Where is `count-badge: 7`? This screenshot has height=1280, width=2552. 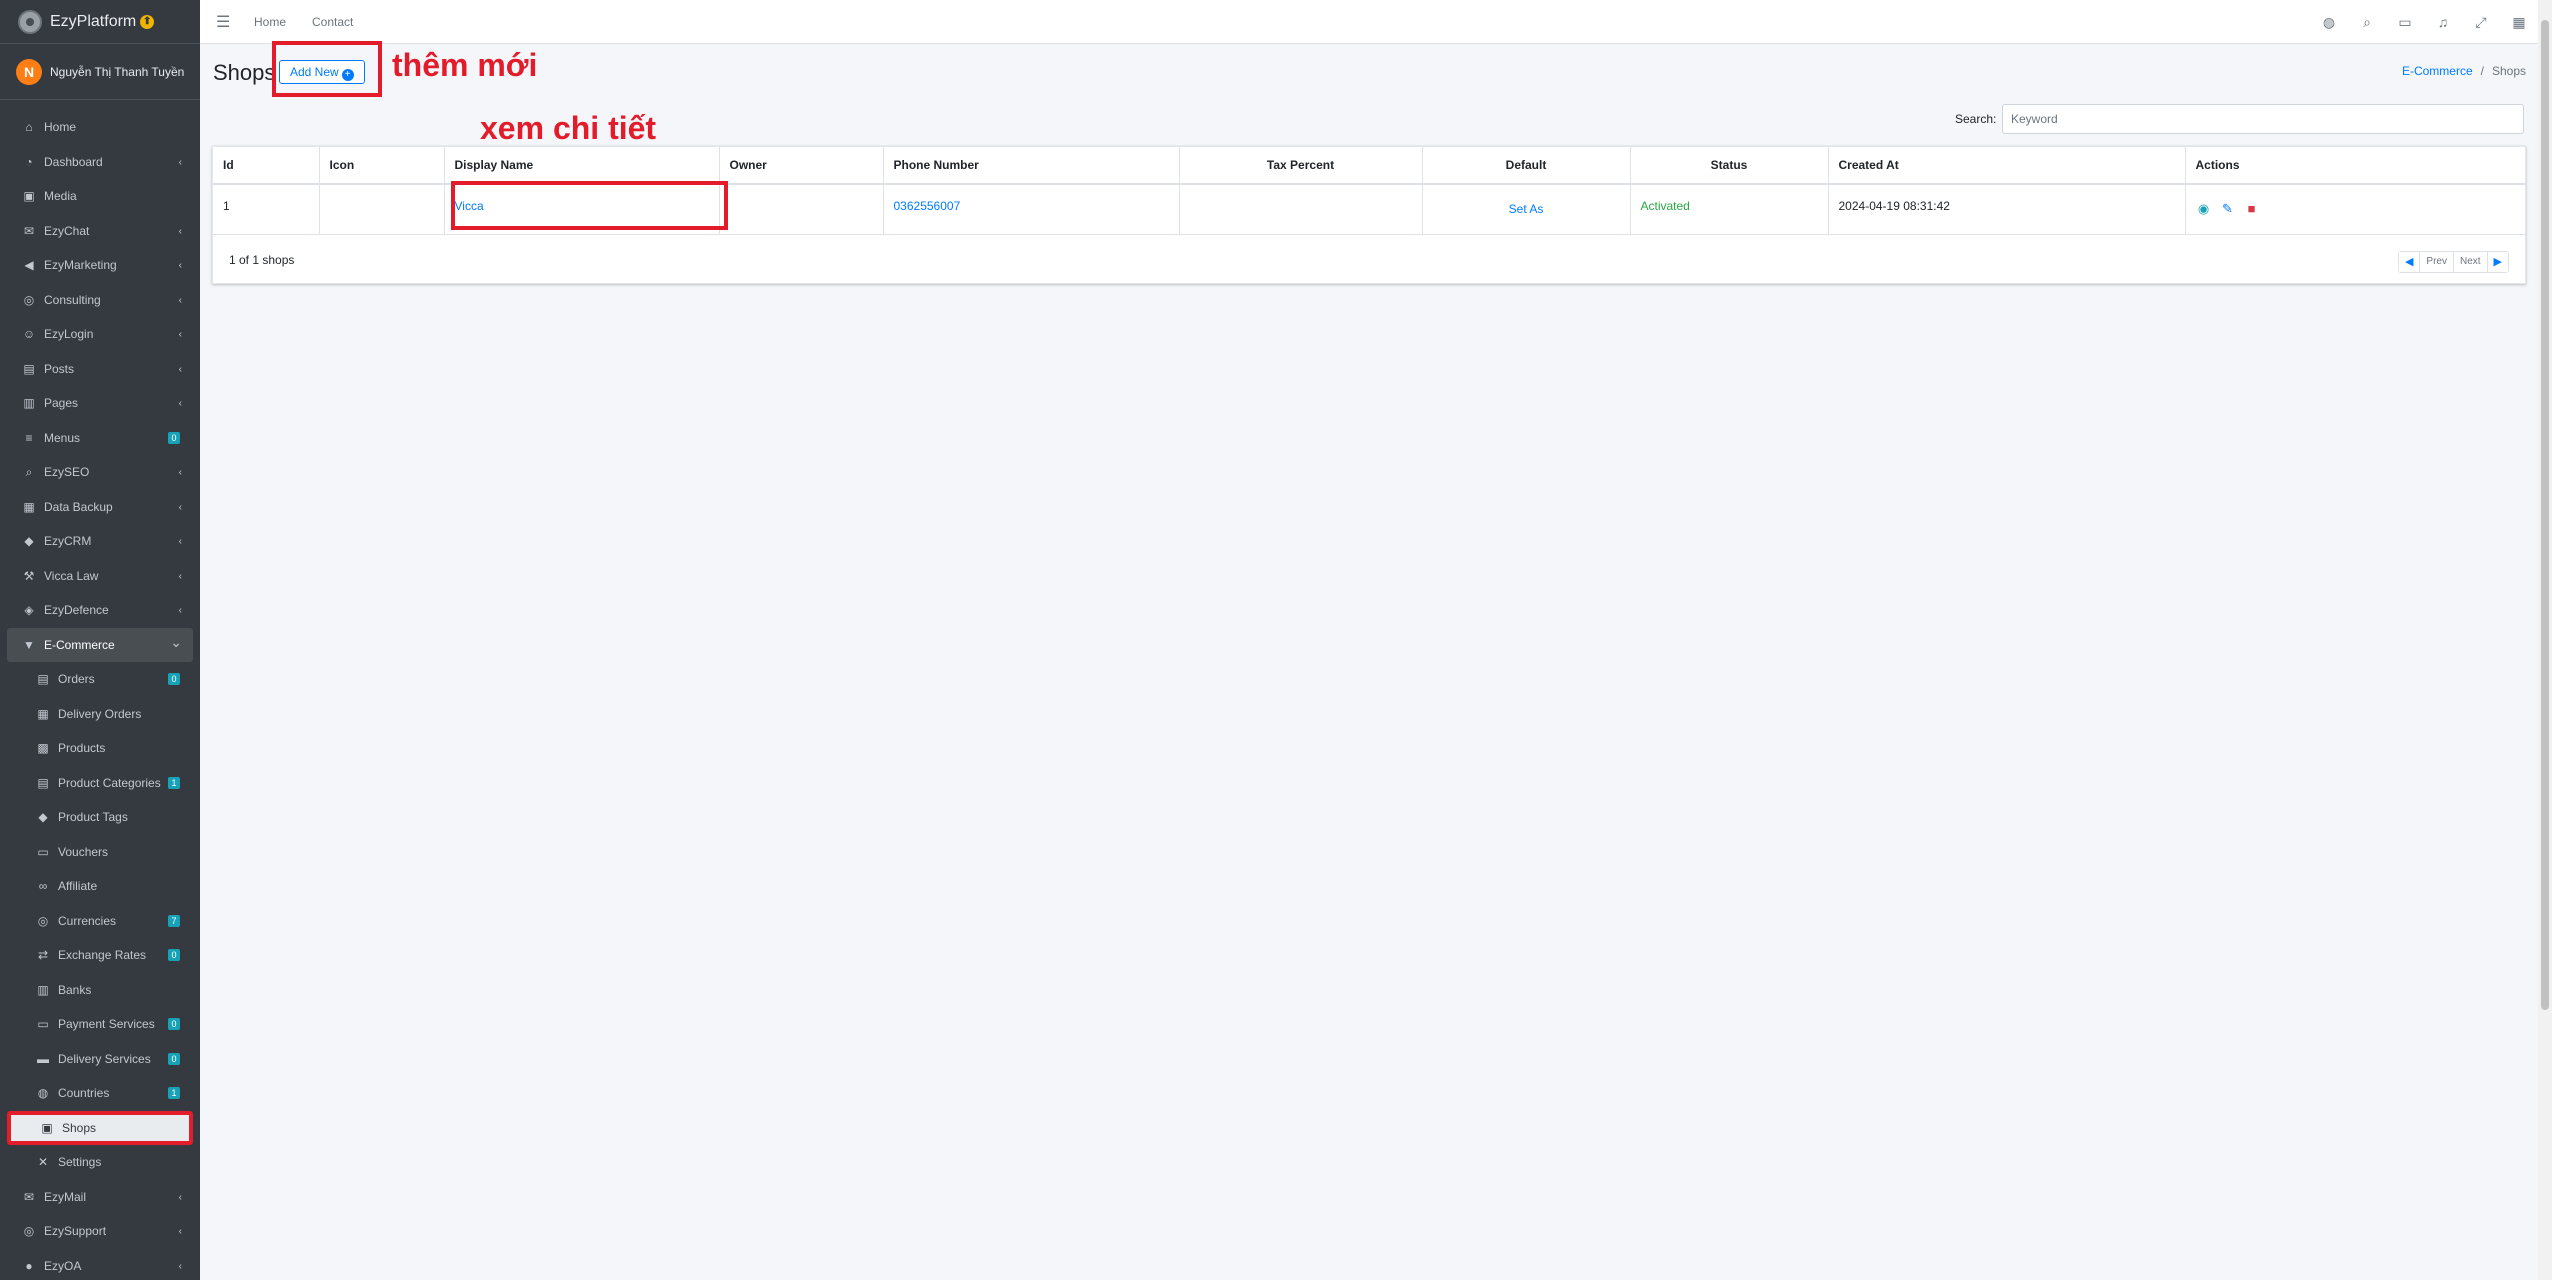 count-badge: 7 is located at coordinates (174, 920).